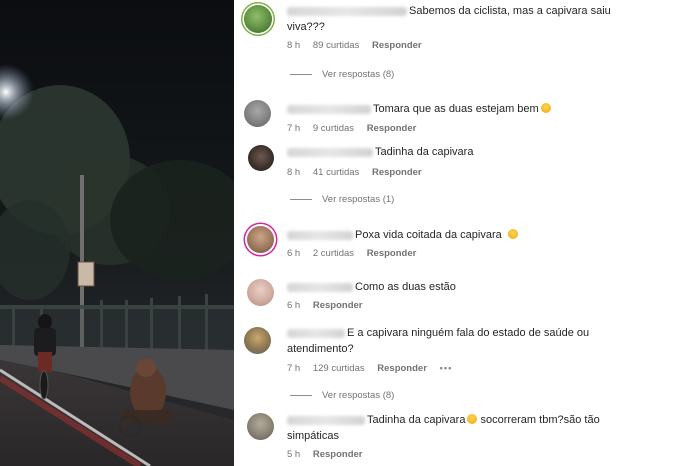  I want to click on view-replies-button: Ver respostas (1), so click(342, 199).